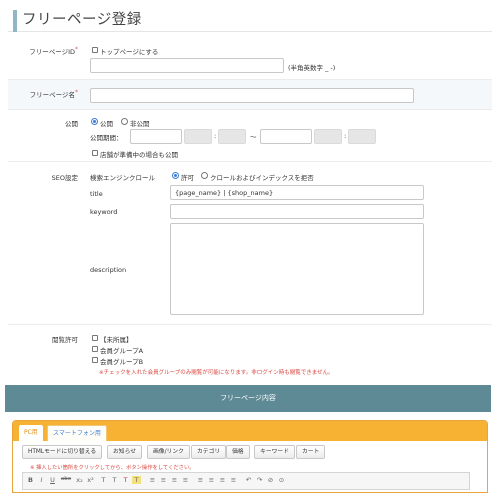 The height and width of the screenshot is (493, 500). I want to click on title-accent-bar, so click(15, 21).